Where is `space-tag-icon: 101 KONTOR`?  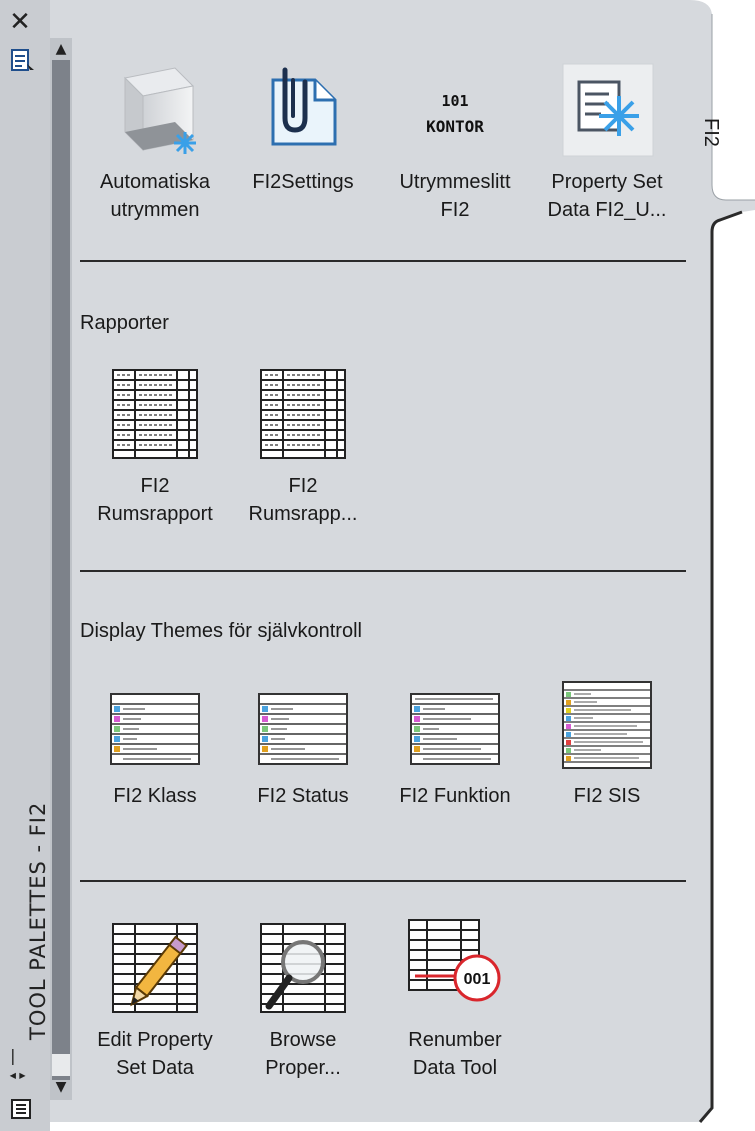
space-tag-icon: 101 KONTOR is located at coordinates (455, 114).